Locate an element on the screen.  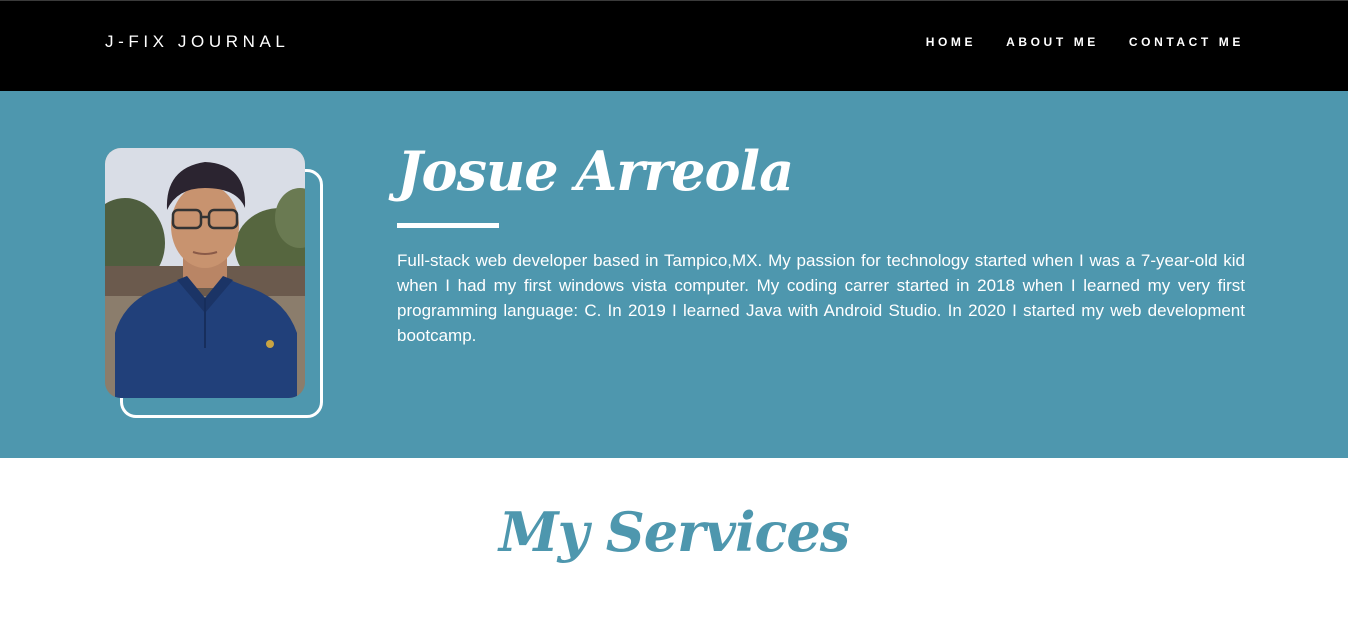
nav-links: HOME ABOUT ME CONTACT ME is located at coordinates (1070, 42).